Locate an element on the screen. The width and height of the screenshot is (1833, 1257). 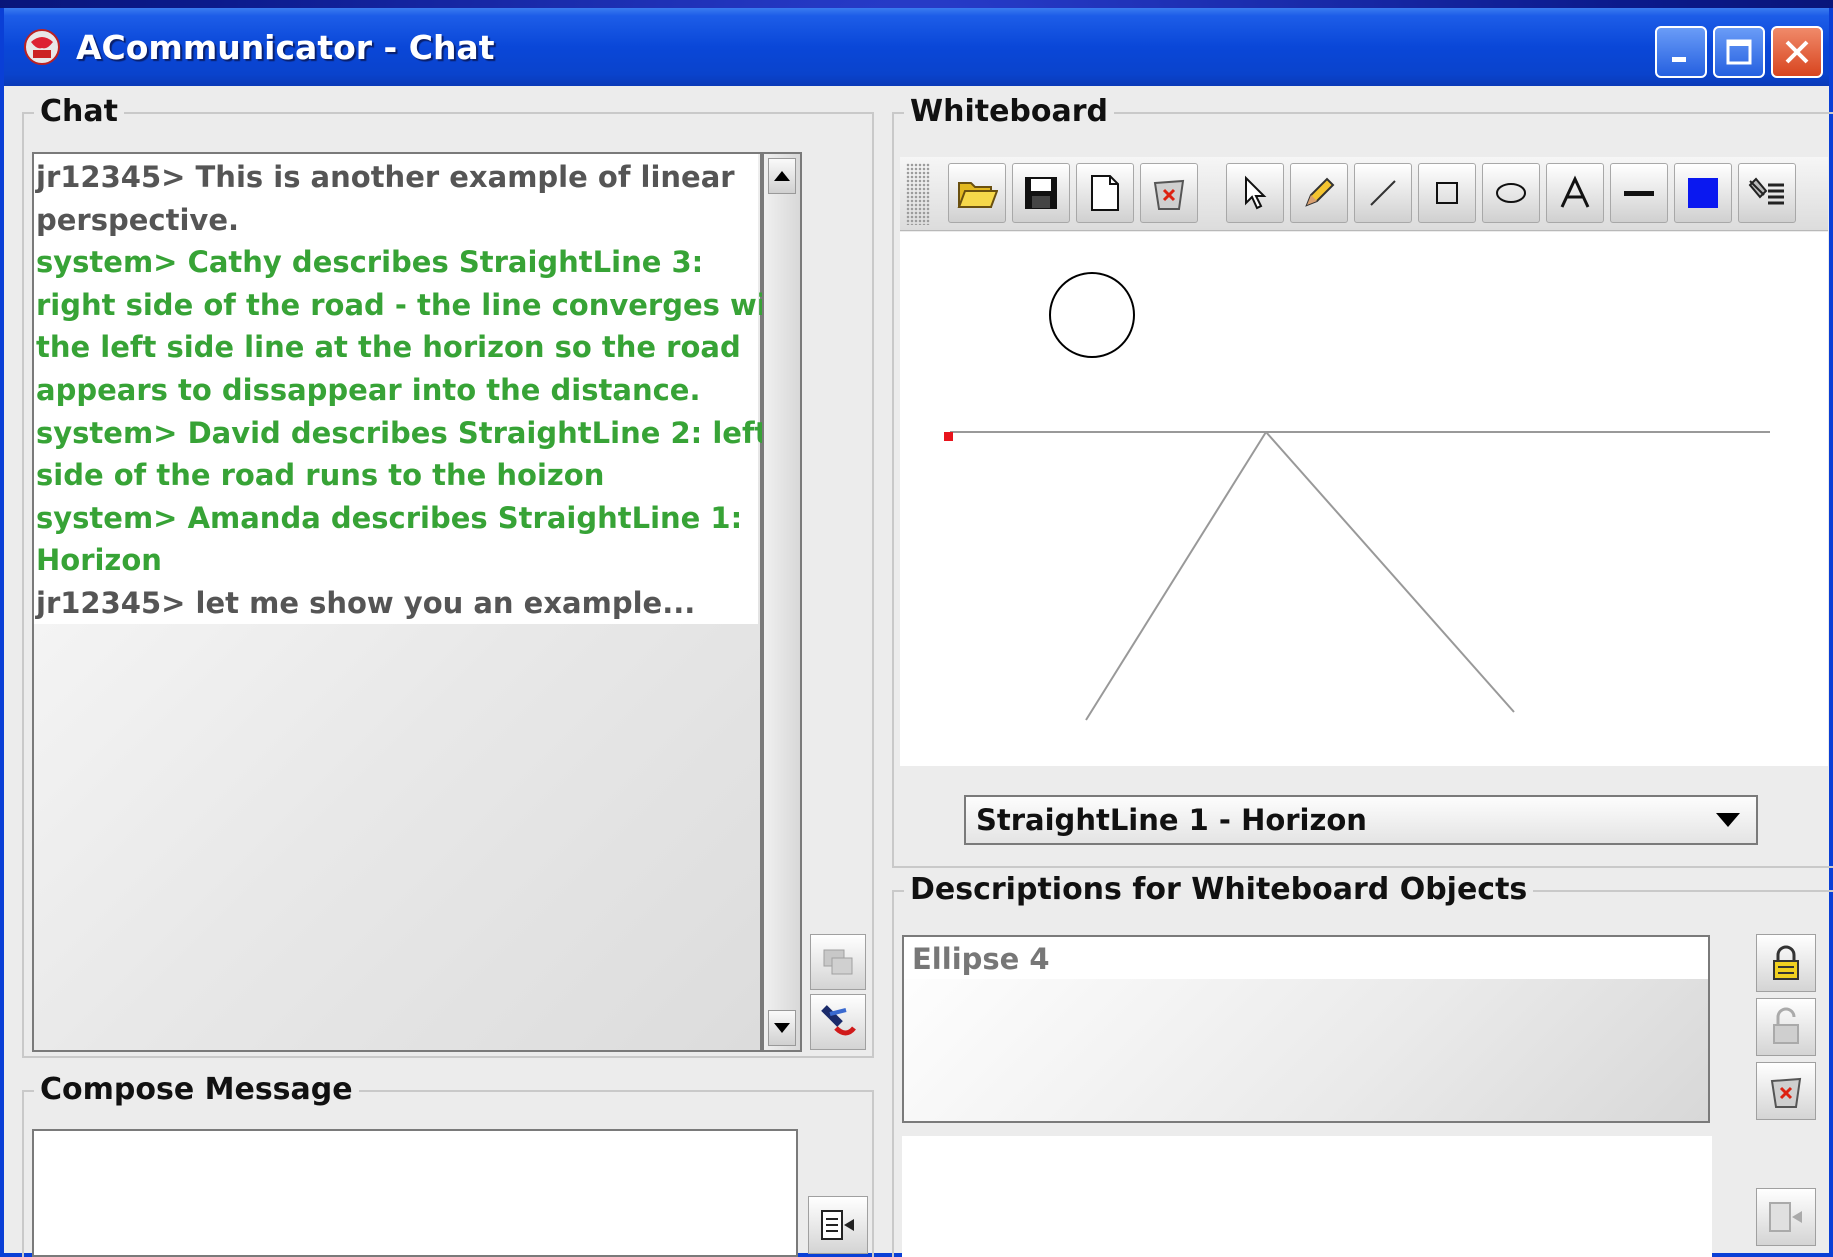
chat-line: appears to dissappear into the distance. is located at coordinates (368, 389).